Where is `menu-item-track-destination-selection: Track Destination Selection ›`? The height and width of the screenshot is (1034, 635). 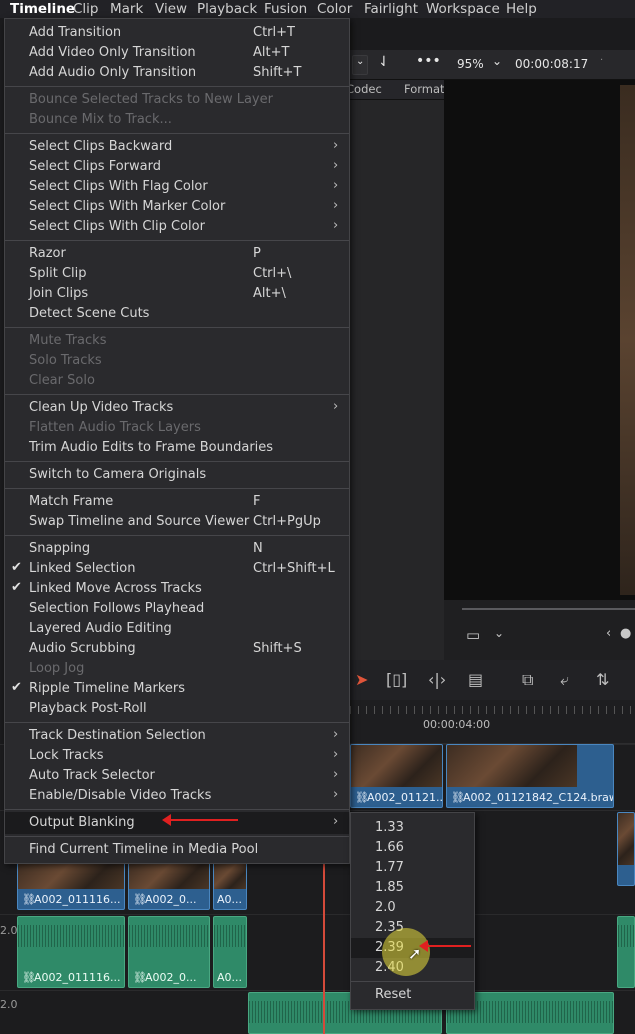
menu-item-track-destination-selection: Track Destination Selection › is located at coordinates (177, 736).